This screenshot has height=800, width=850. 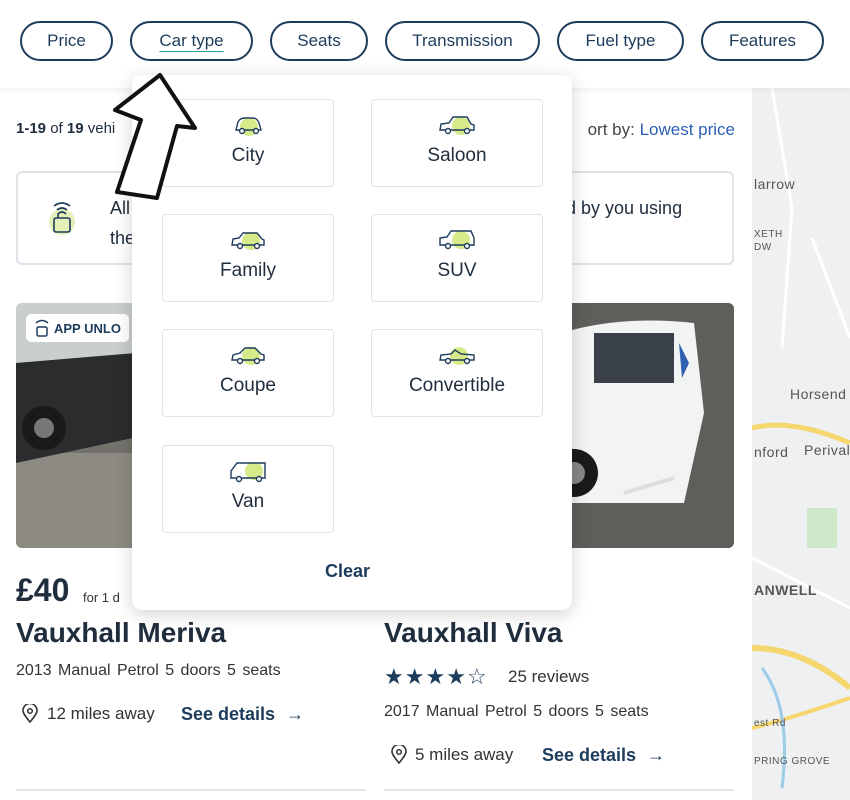 I want to click on option-label: City, so click(x=248, y=155).